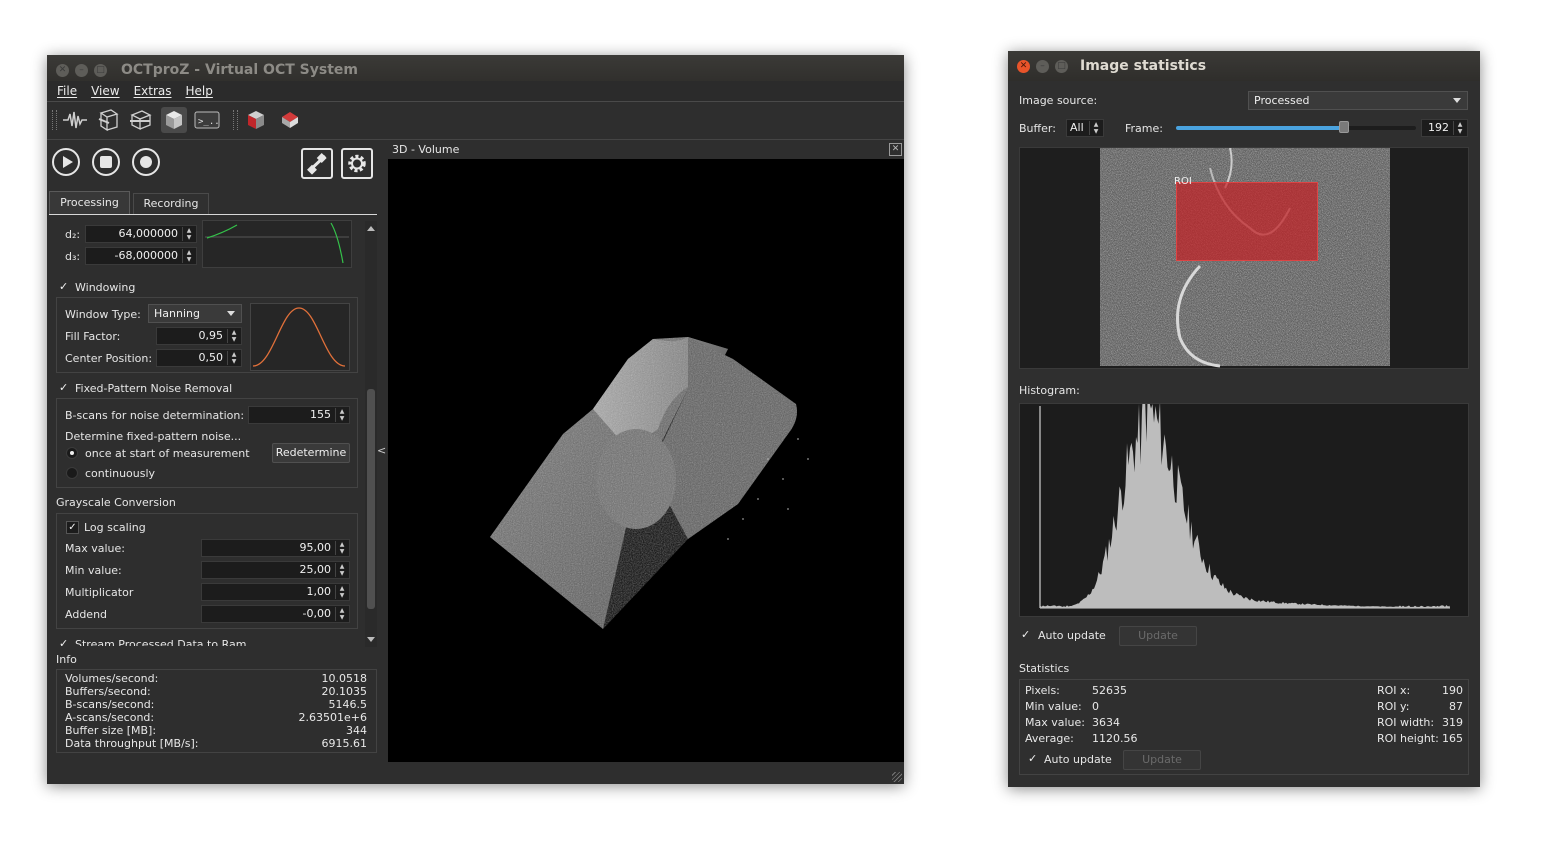  What do you see at coordinates (1247, 221) in the screenshot?
I see `roi-rectangle` at bounding box center [1247, 221].